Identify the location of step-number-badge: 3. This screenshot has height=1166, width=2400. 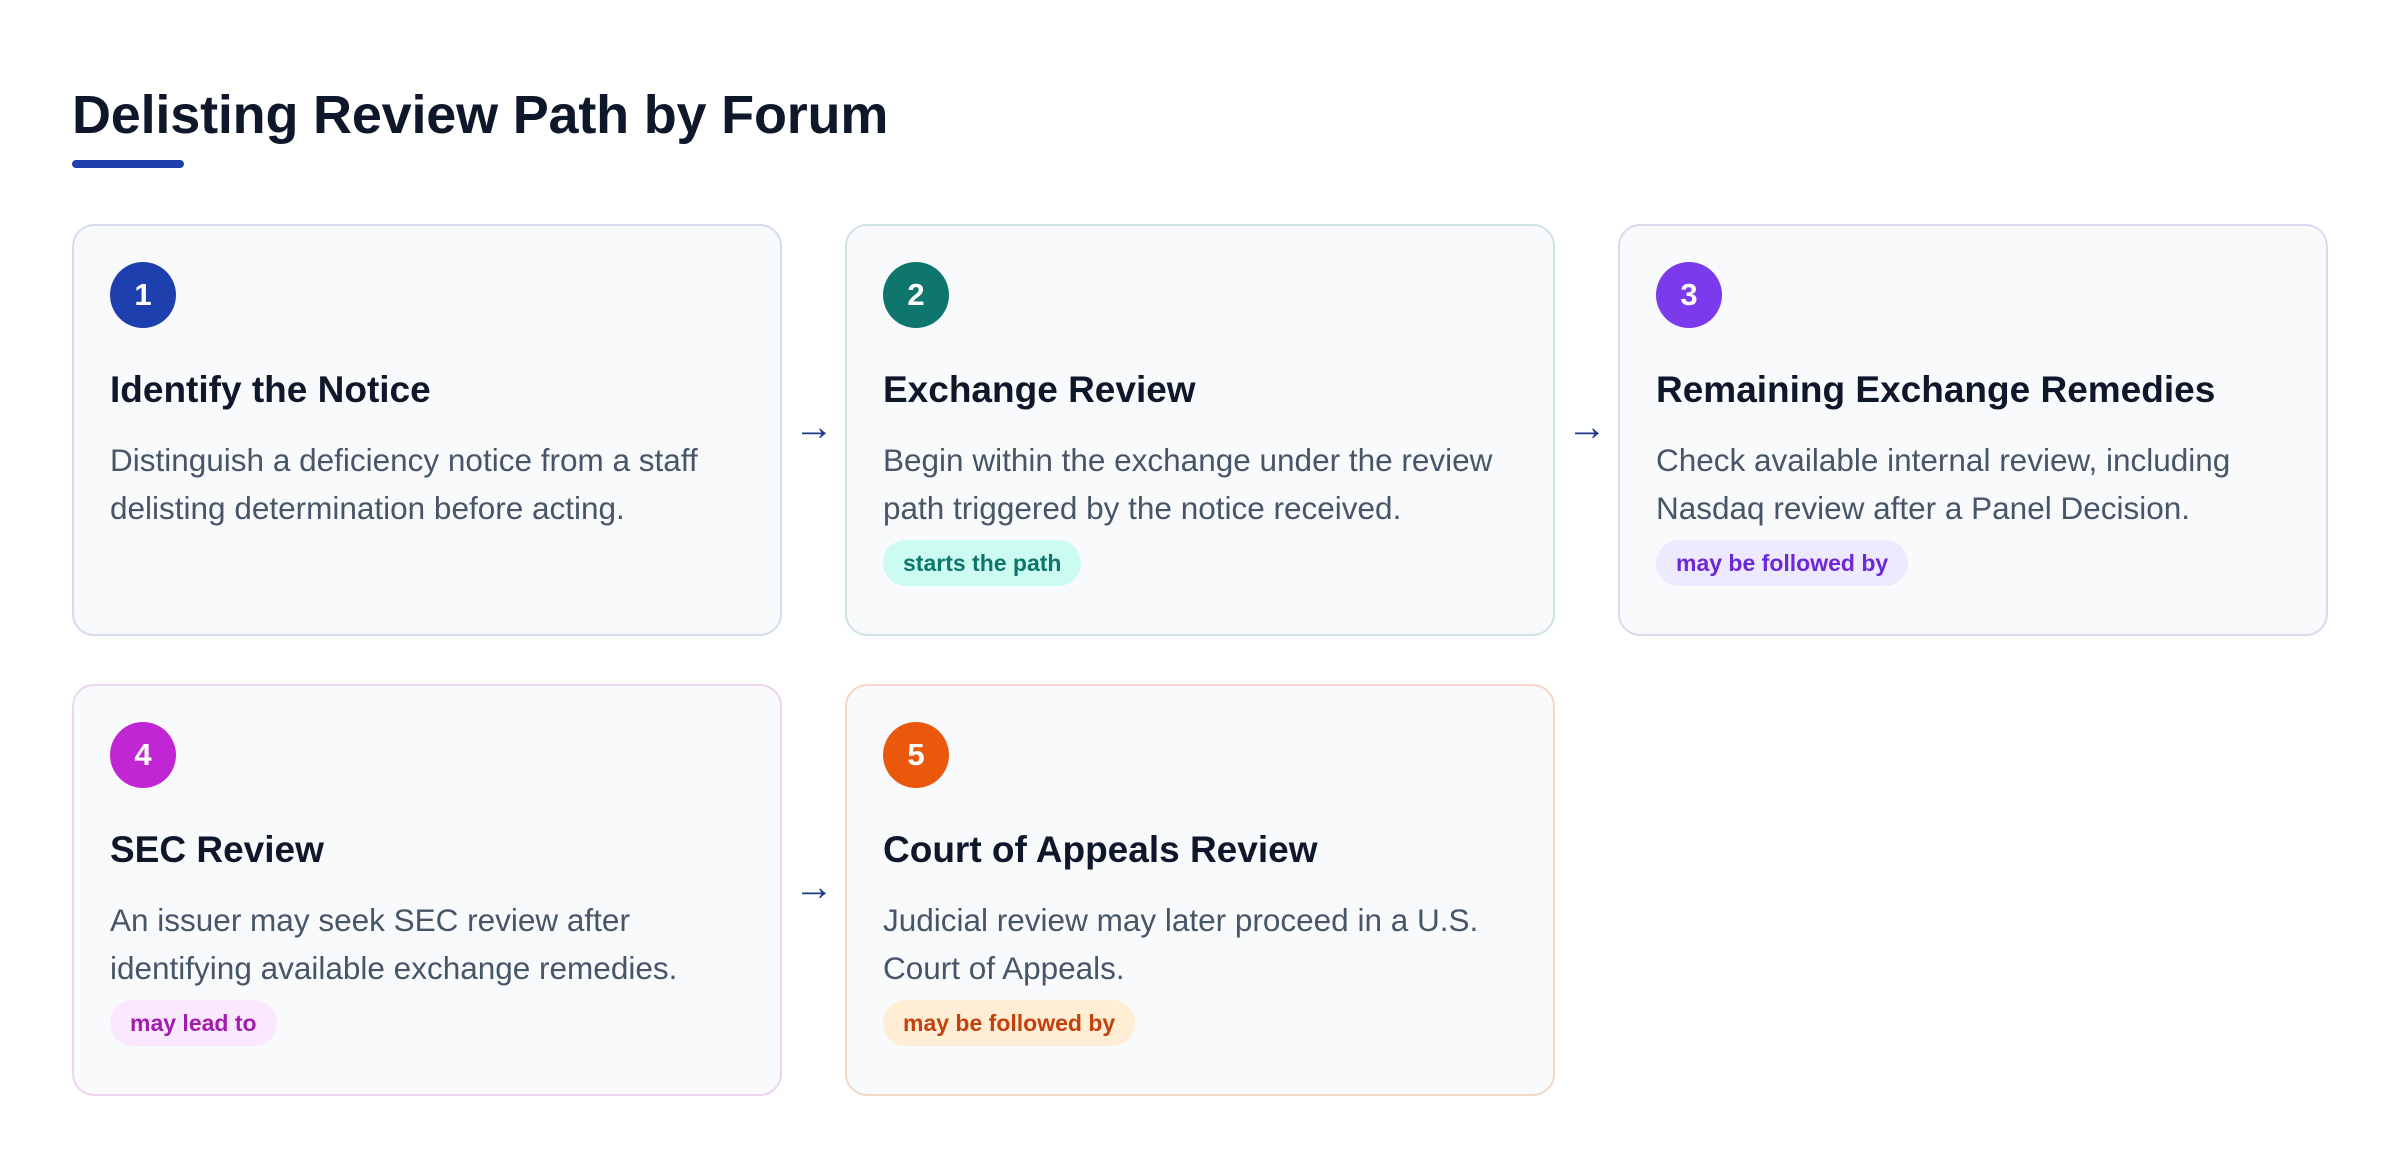
(1689, 295).